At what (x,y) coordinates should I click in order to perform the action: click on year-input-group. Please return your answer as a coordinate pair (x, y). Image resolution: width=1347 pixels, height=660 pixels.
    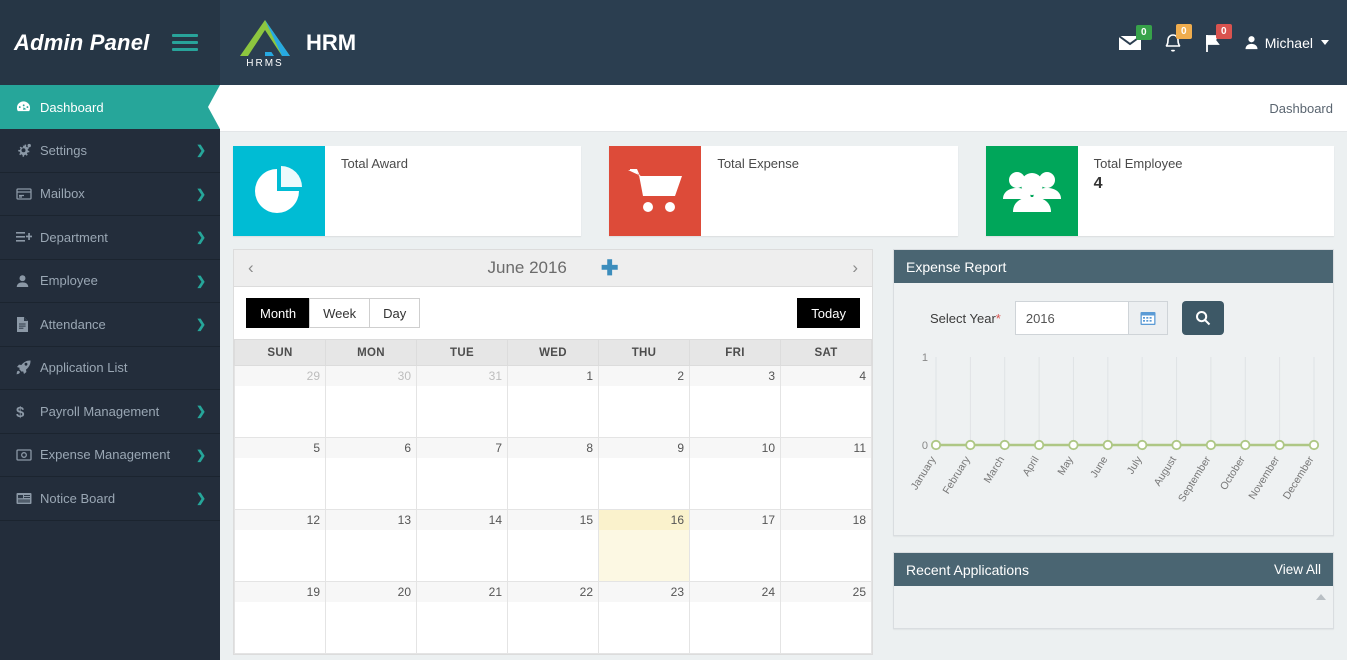
    Looking at the image, I should click on (1091, 318).